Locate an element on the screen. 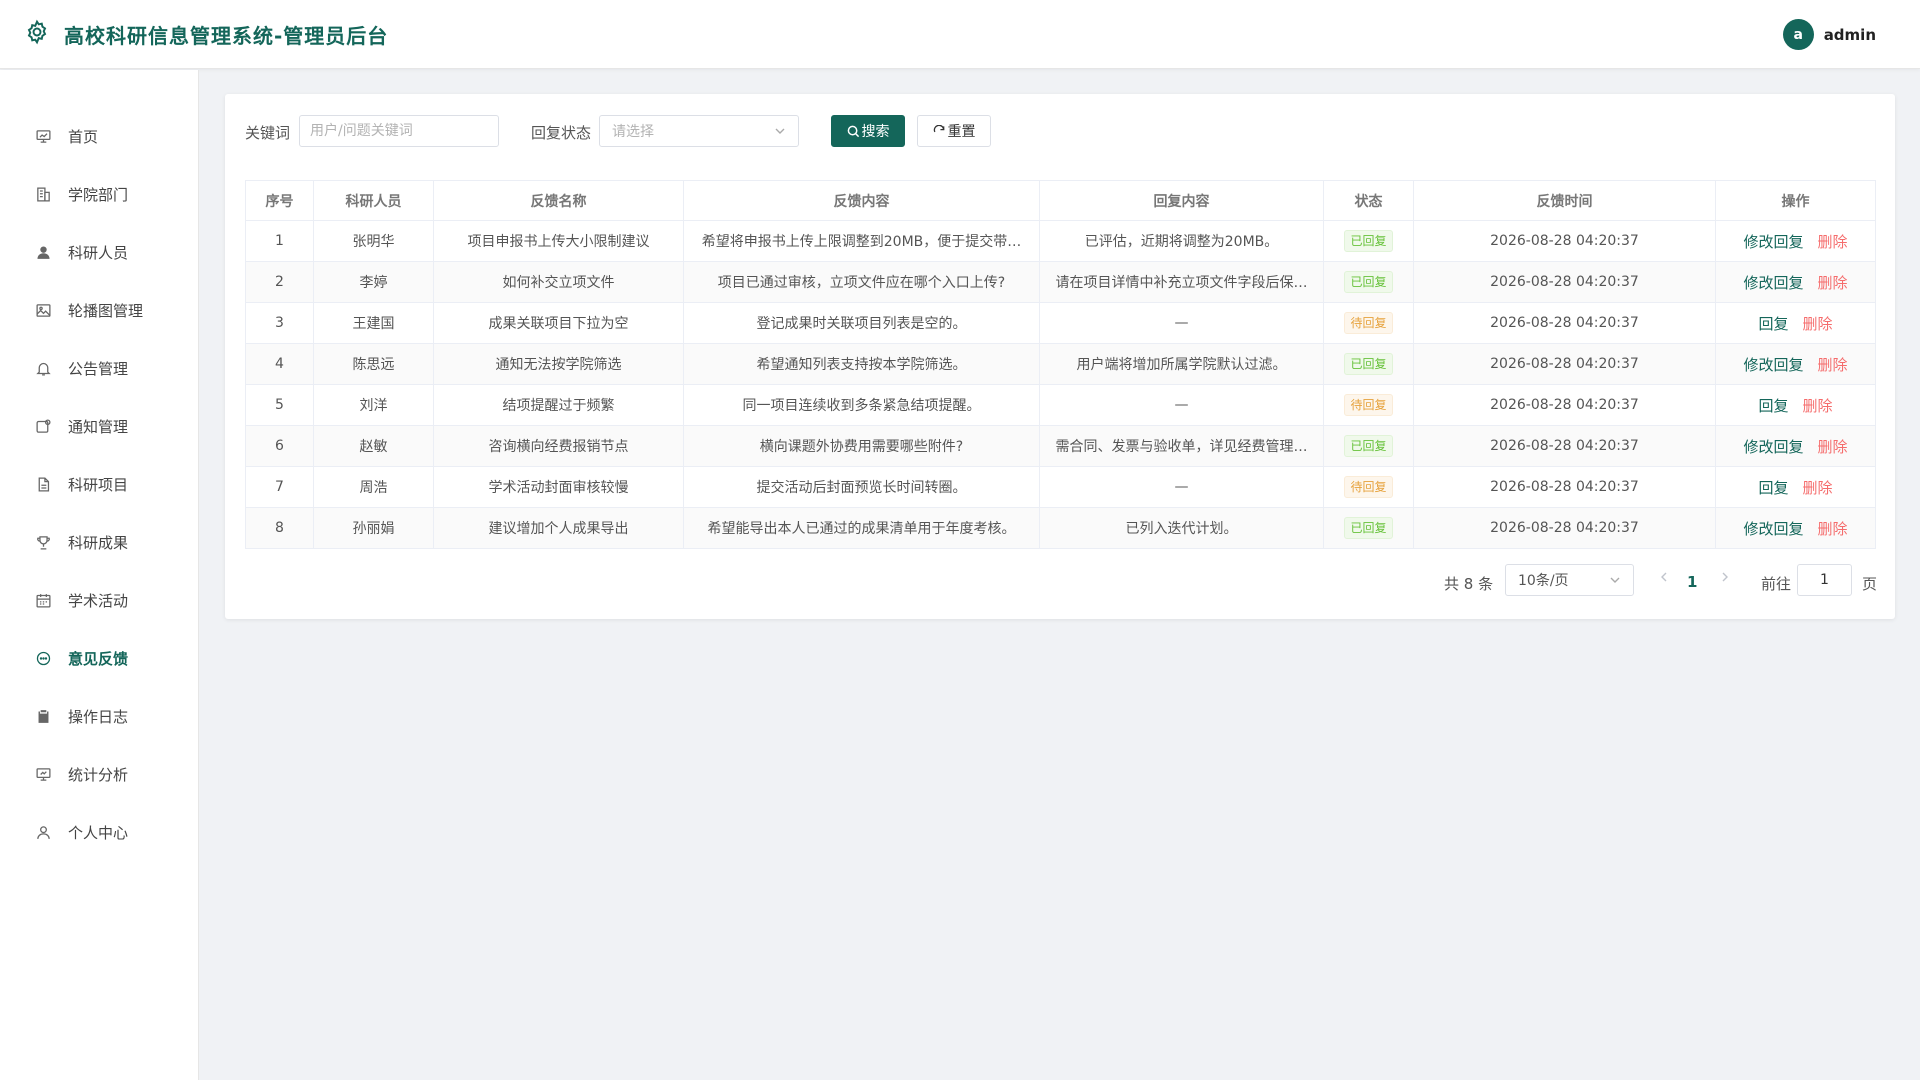 This screenshot has height=1080, width=1920. sidebar-item-statistics: 统计分析 is located at coordinates (99, 774).